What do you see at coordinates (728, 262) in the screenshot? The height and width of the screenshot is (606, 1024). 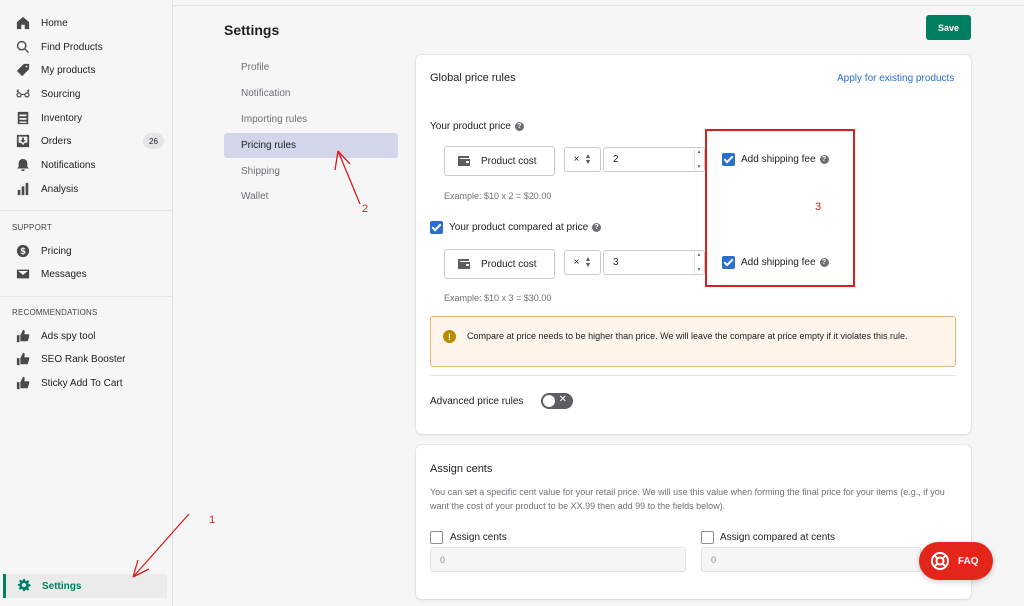 I see `compared-shipping-fee-checkbox` at bounding box center [728, 262].